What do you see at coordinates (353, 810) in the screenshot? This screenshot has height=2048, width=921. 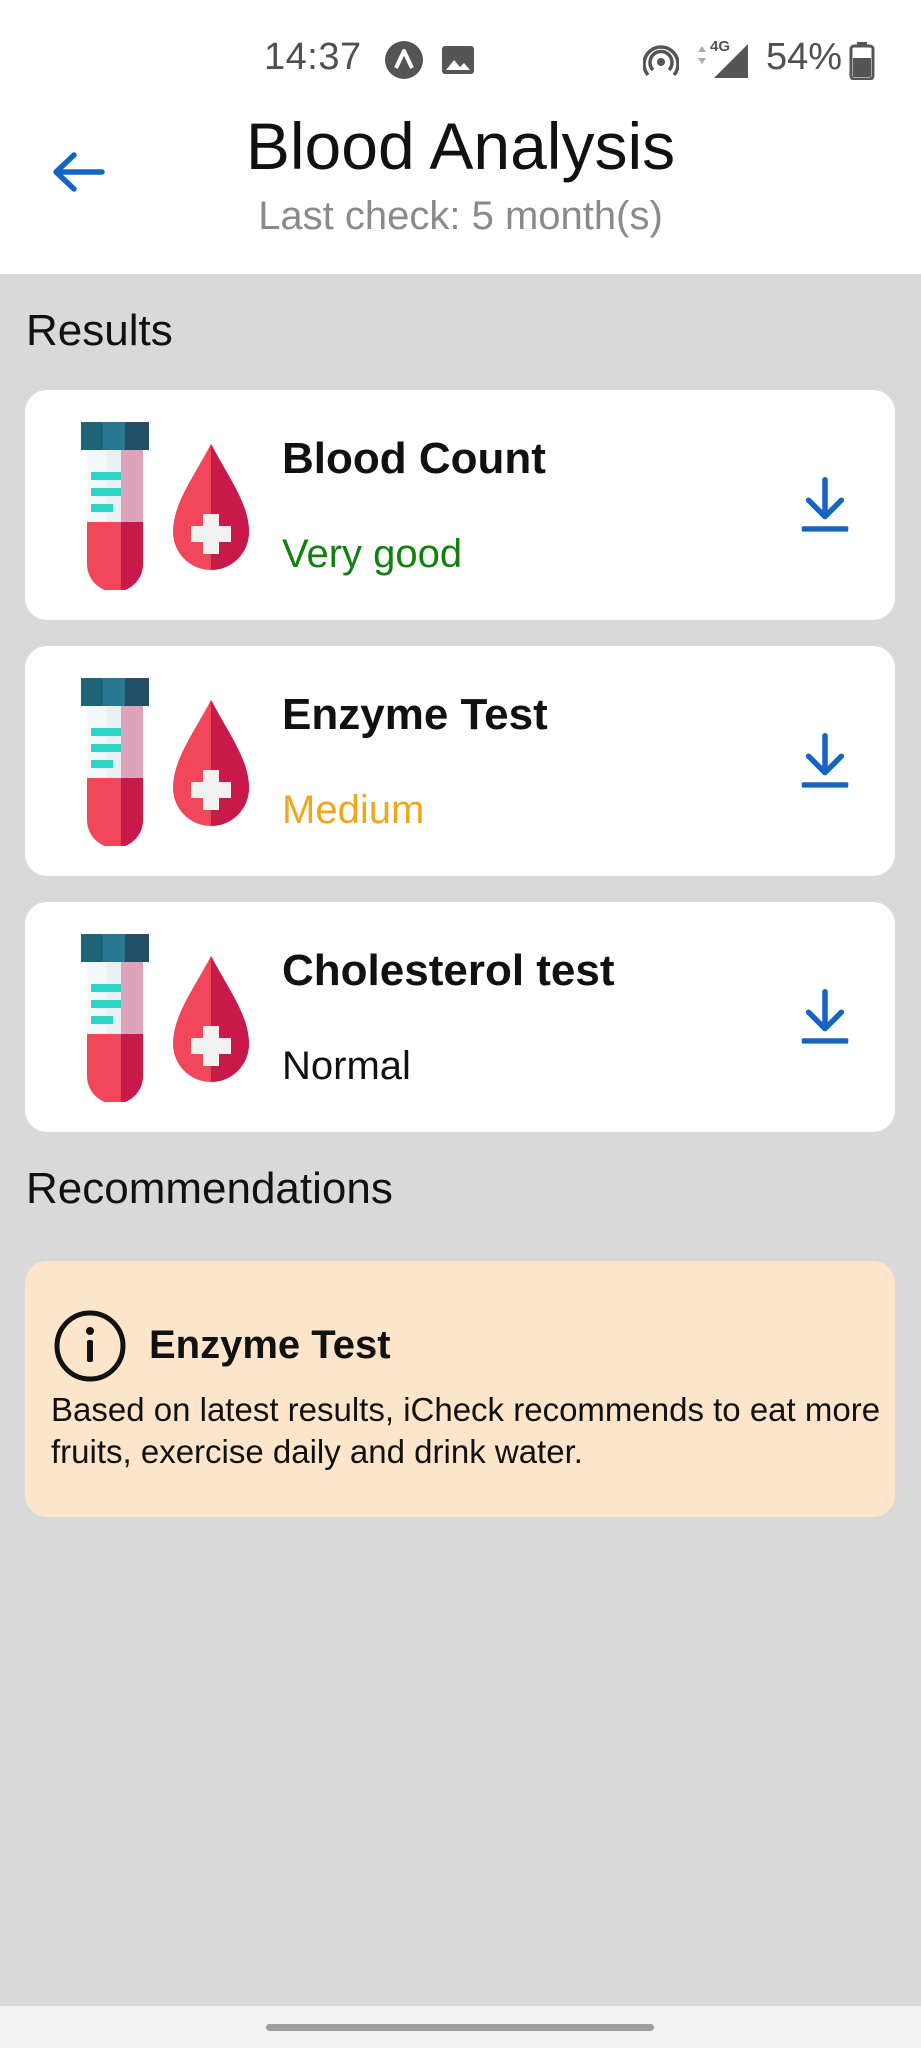 I see `result-status: Medium` at bounding box center [353, 810].